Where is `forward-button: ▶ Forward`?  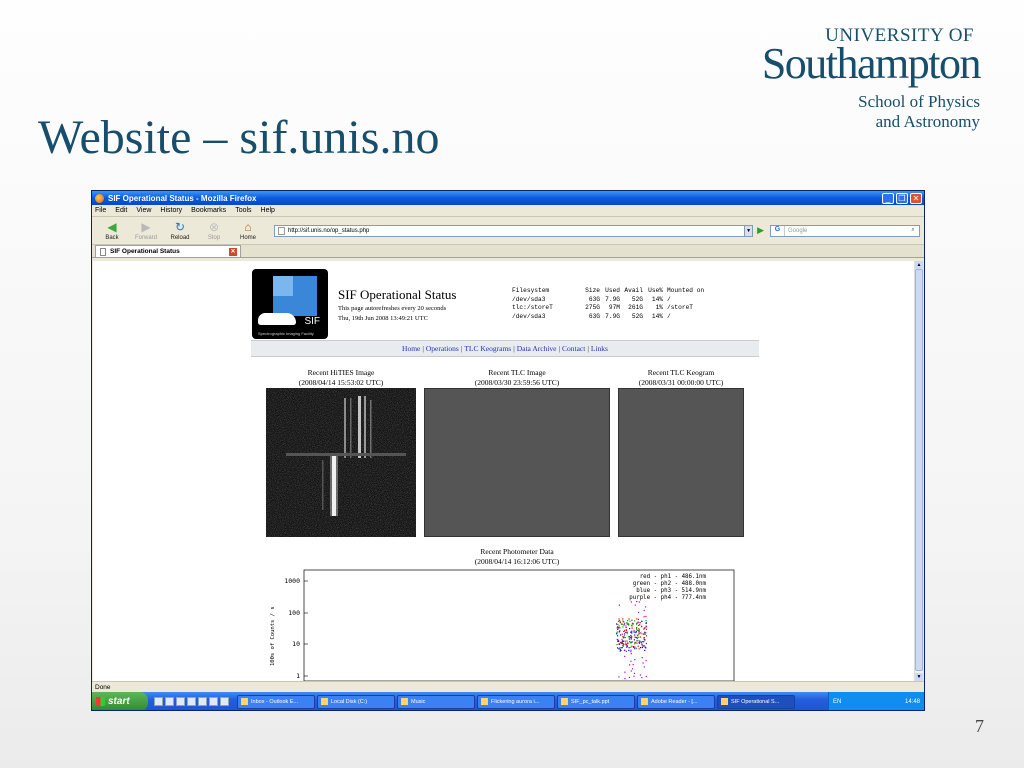 forward-button: ▶ Forward is located at coordinates (146, 231).